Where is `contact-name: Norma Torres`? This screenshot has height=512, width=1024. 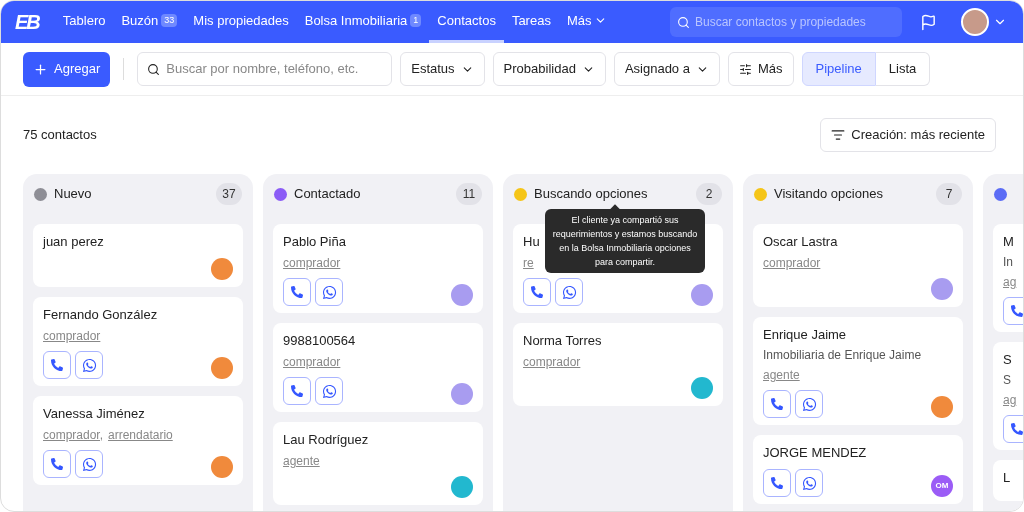
contact-name: Norma Torres is located at coordinates (562, 341).